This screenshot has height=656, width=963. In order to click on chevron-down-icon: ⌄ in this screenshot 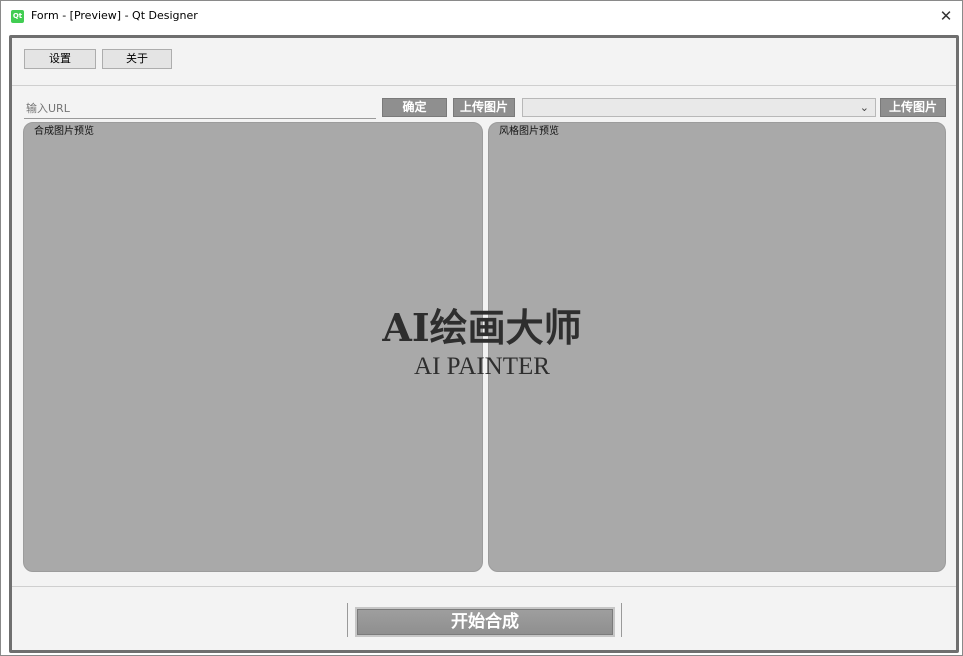, I will do `click(864, 108)`.